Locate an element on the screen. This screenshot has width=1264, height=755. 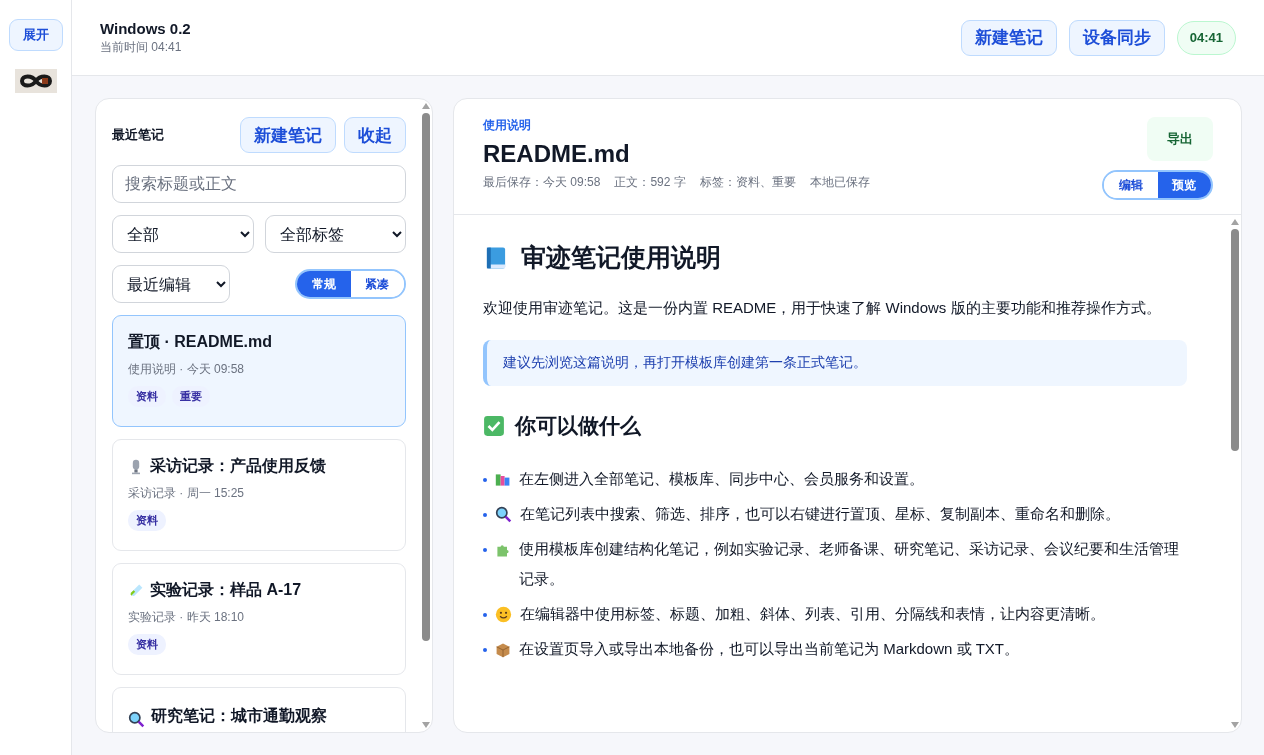
note-title: 置顶 · README.md is located at coordinates (200, 342).